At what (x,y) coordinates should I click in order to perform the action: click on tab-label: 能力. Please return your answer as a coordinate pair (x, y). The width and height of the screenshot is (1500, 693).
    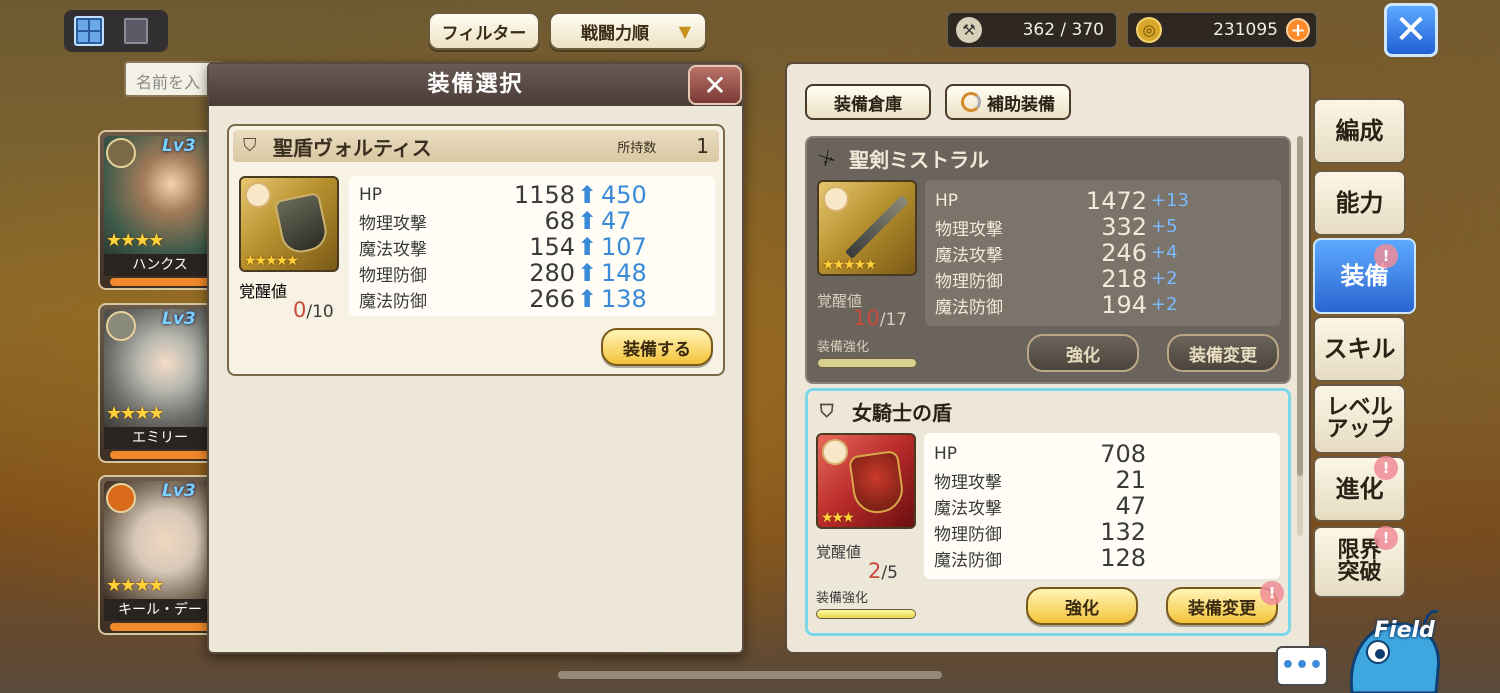
    Looking at the image, I should click on (1359, 203).